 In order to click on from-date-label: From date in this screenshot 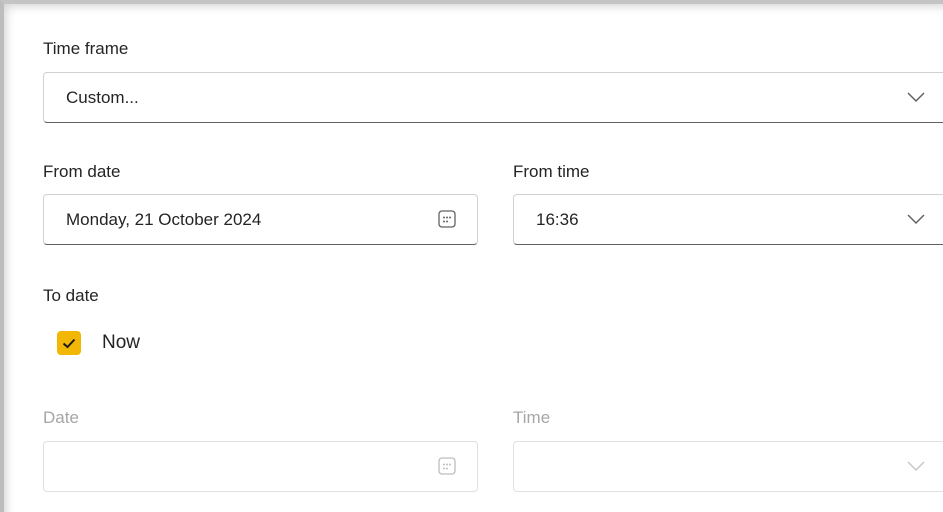, I will do `click(82, 171)`.